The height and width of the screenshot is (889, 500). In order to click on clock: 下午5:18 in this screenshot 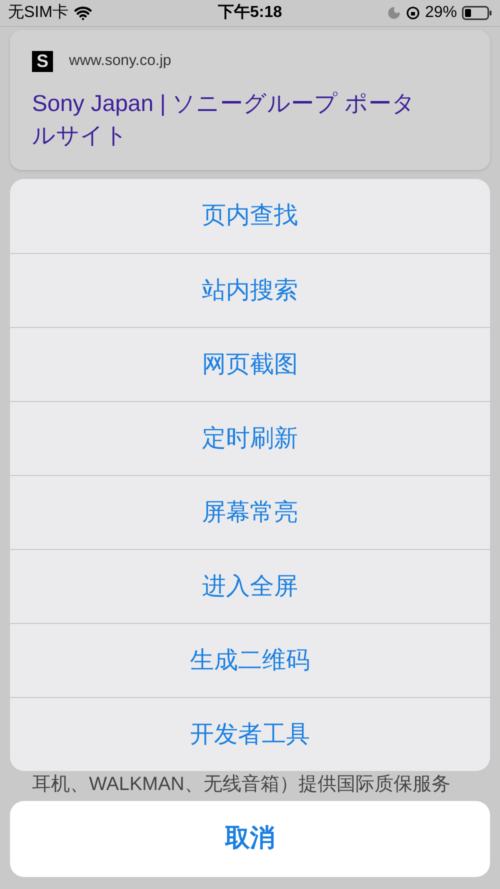, I will do `click(250, 12)`.